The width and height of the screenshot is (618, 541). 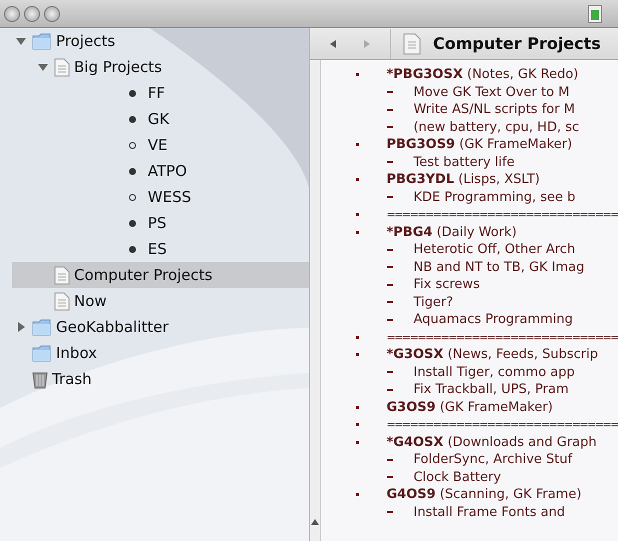 What do you see at coordinates (40, 379) in the screenshot?
I see `trash-icon` at bounding box center [40, 379].